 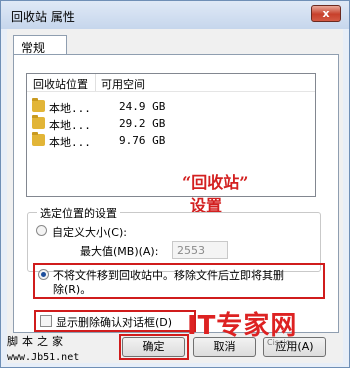 I want to click on close-icon: x, so click(x=326, y=13).